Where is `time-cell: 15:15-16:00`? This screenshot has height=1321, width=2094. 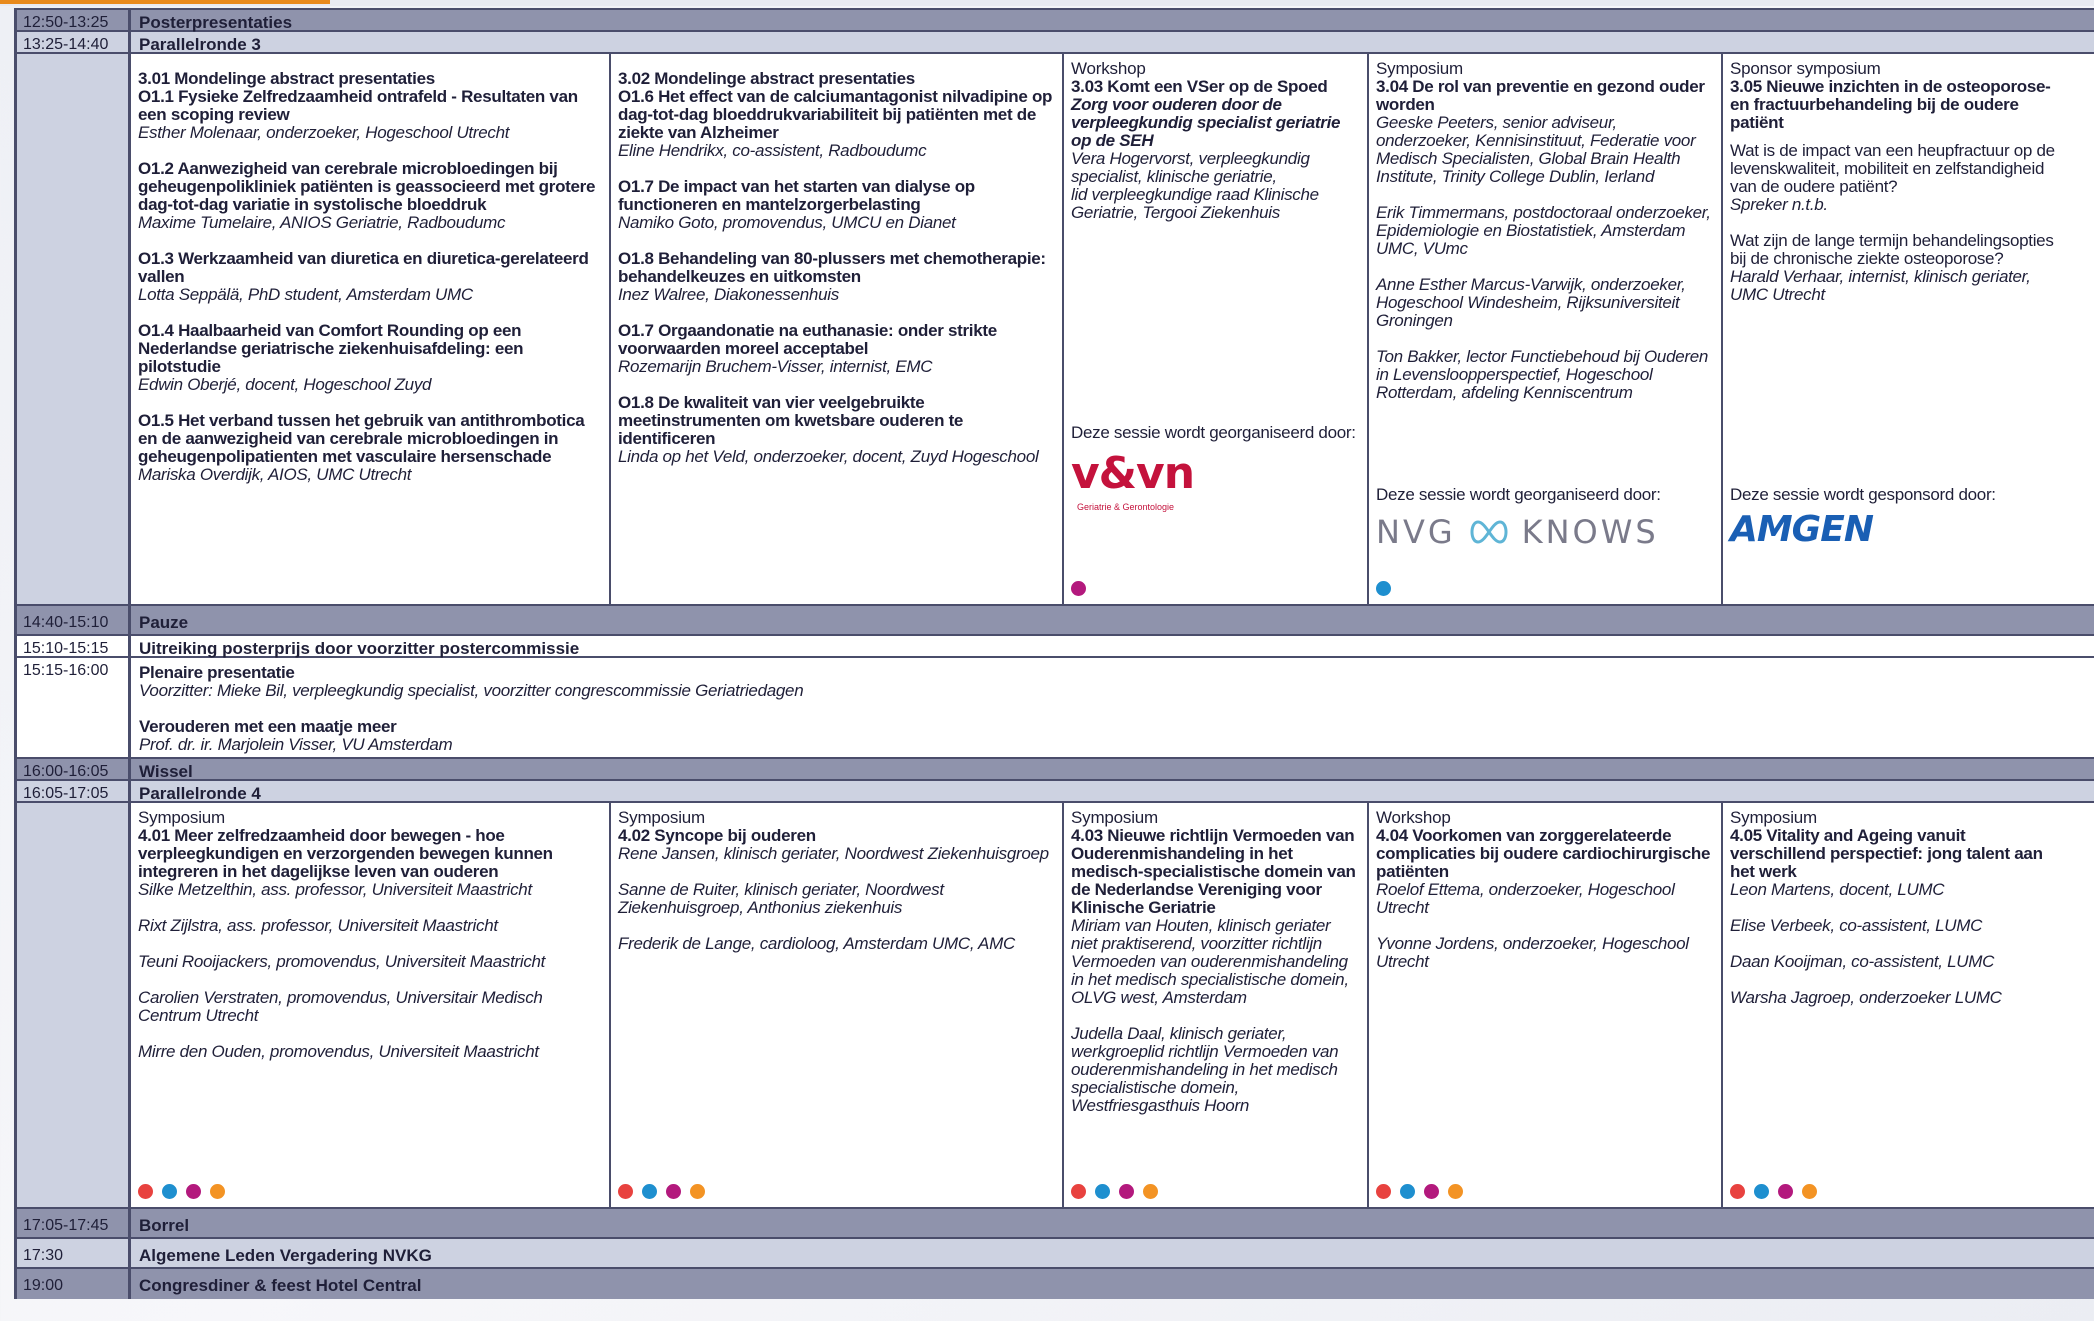 time-cell: 15:15-16:00 is located at coordinates (74, 707).